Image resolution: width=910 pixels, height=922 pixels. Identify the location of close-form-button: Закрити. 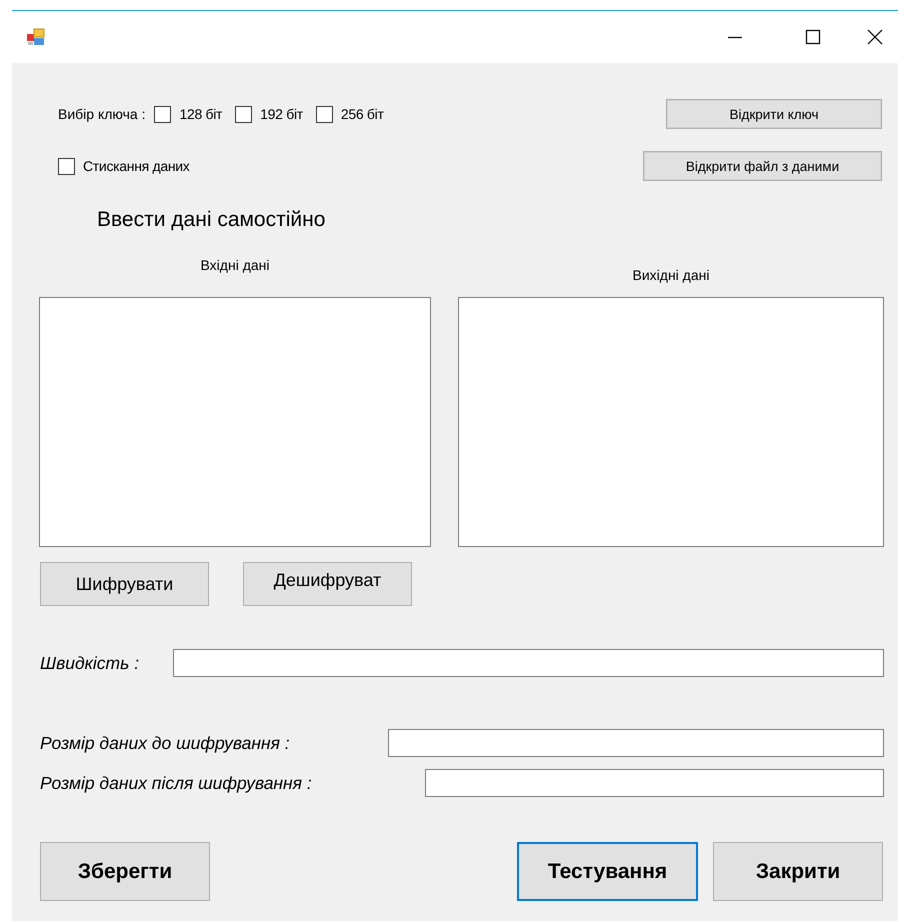
(798, 871).